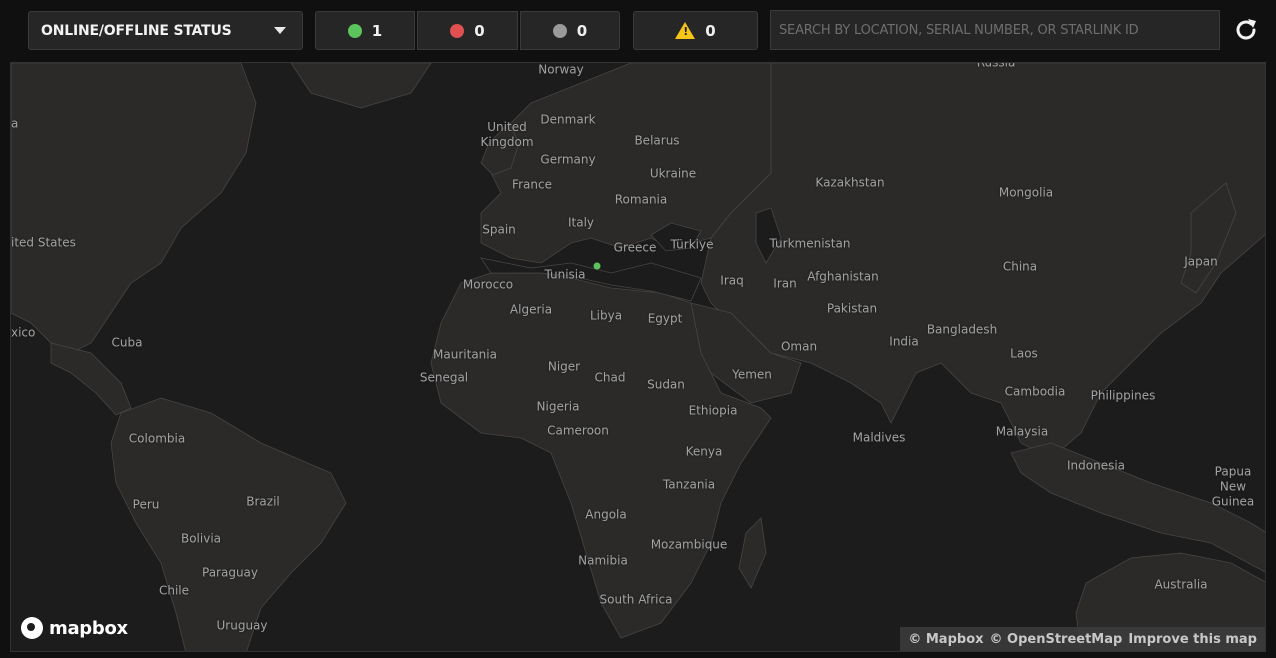  I want to click on map-label-united-states: ited States, so click(43, 242).